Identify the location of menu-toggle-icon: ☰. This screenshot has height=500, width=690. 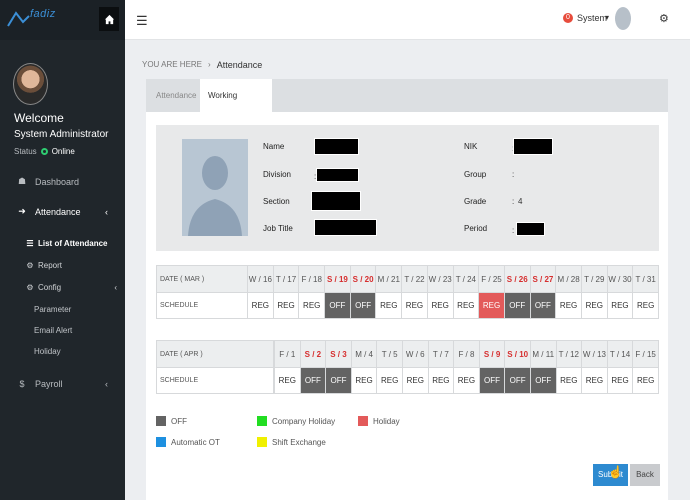
(142, 21).